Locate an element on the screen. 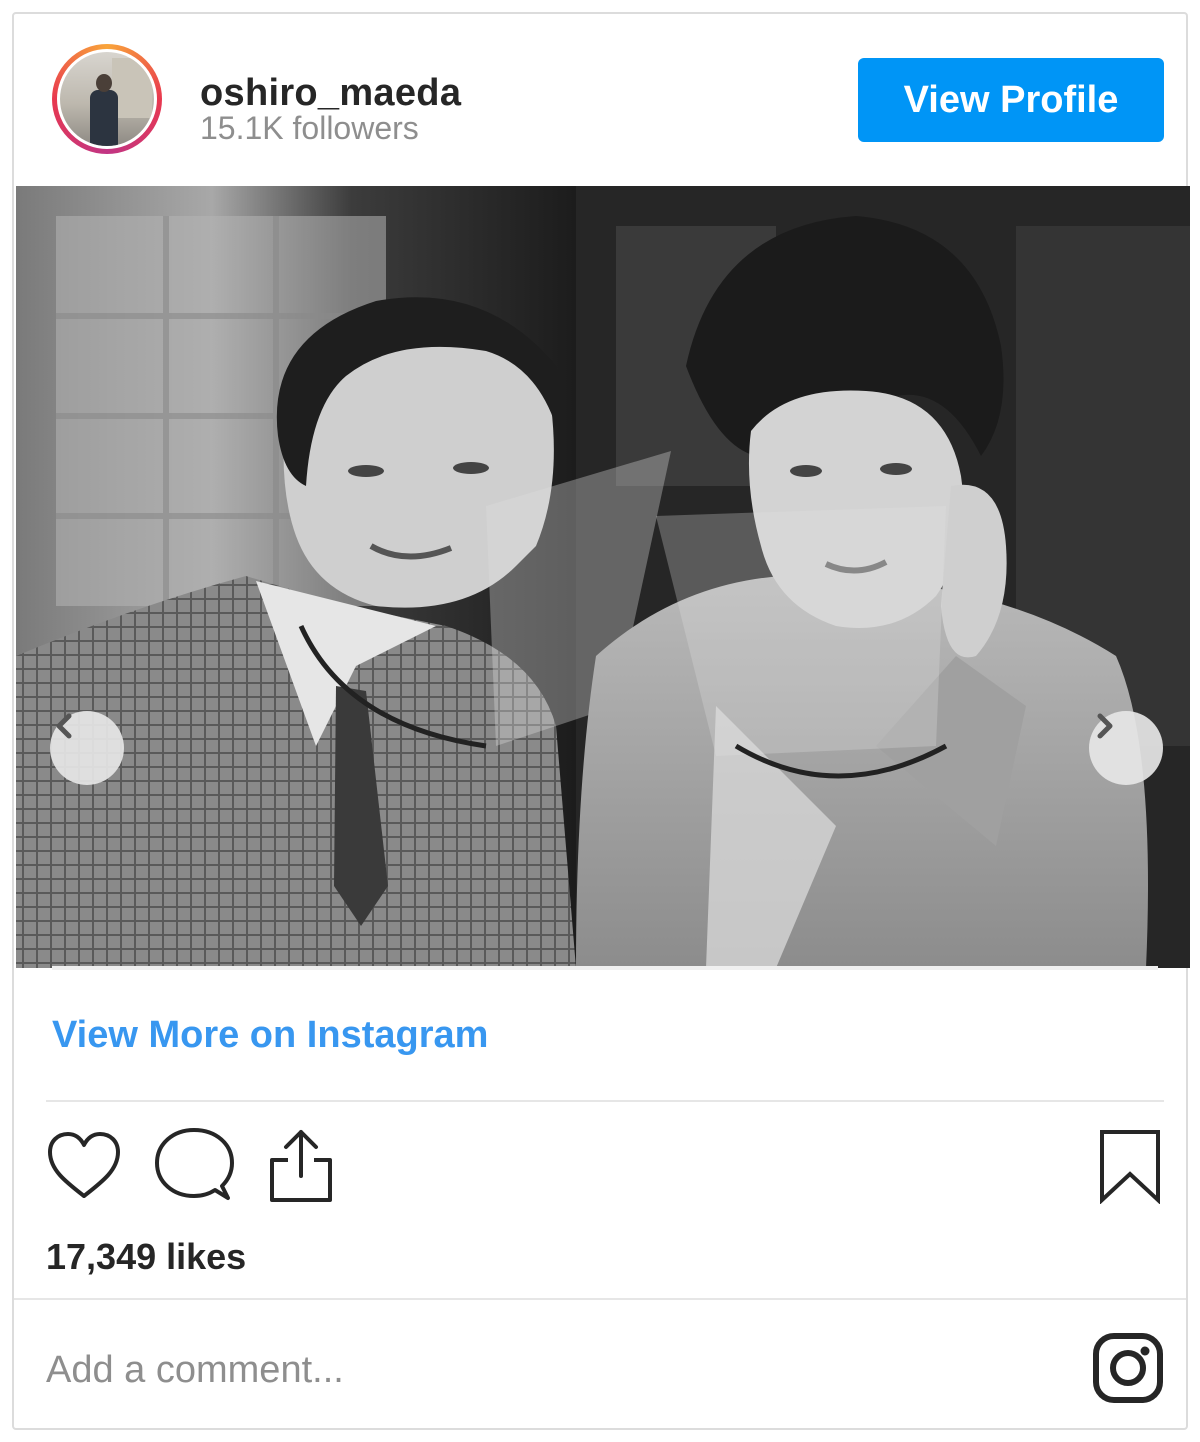  share-button is located at coordinates (301, 1168).